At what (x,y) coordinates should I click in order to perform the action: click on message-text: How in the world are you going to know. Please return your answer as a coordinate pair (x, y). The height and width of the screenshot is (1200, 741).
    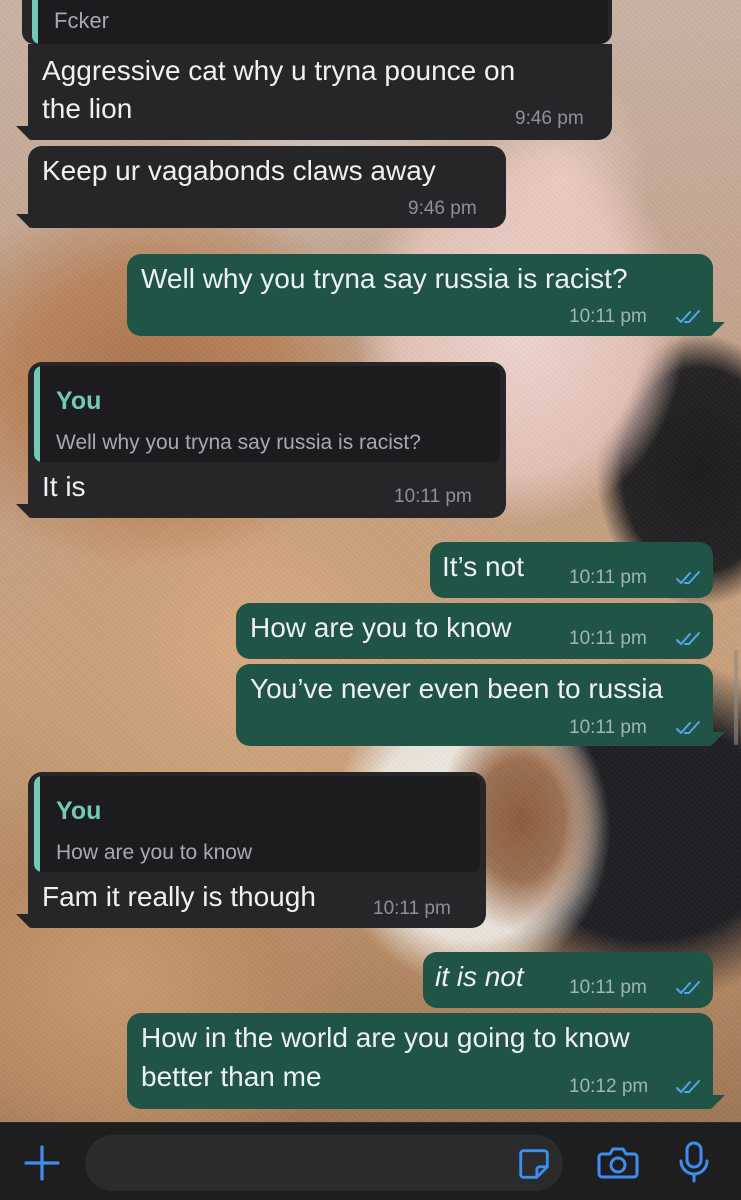
    Looking at the image, I should click on (385, 1037).